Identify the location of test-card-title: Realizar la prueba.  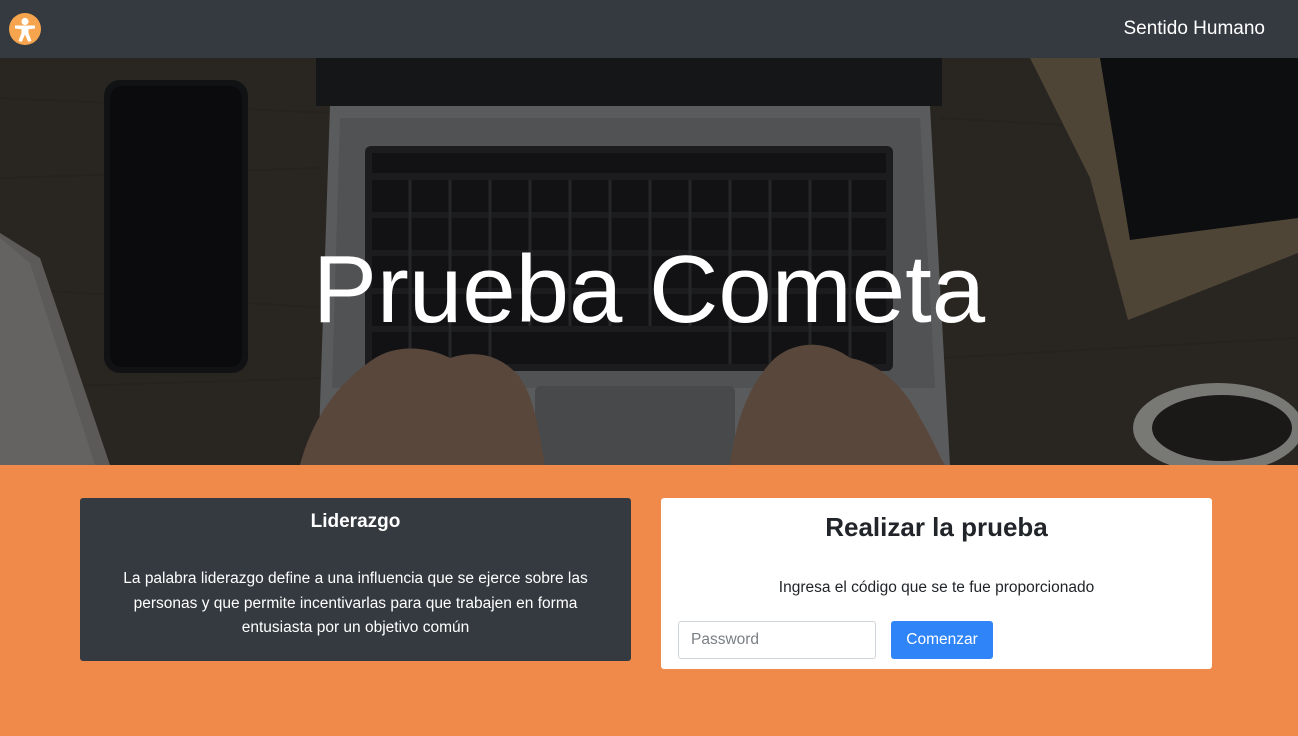
(936, 527).